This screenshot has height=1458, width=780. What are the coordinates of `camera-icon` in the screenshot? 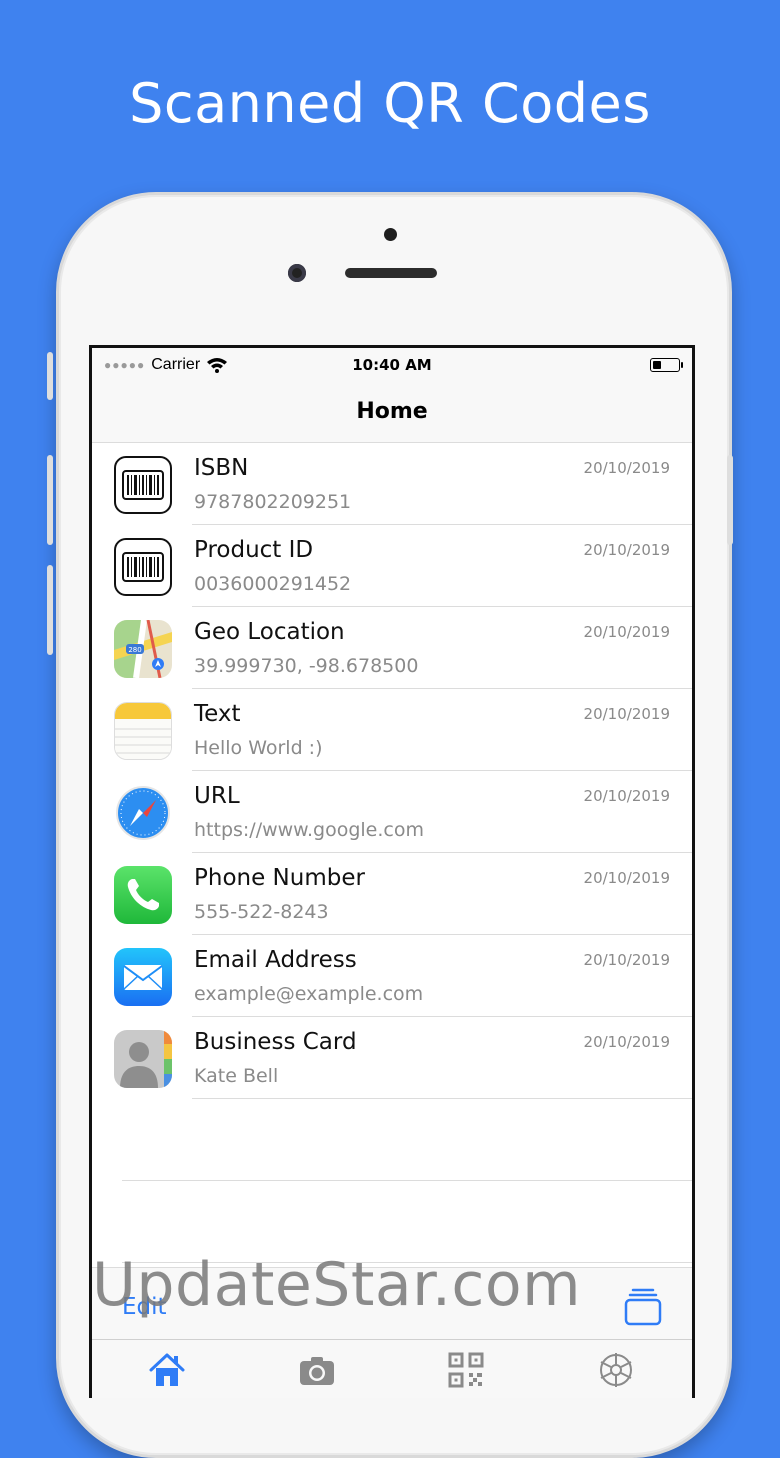 It's located at (317, 1370).